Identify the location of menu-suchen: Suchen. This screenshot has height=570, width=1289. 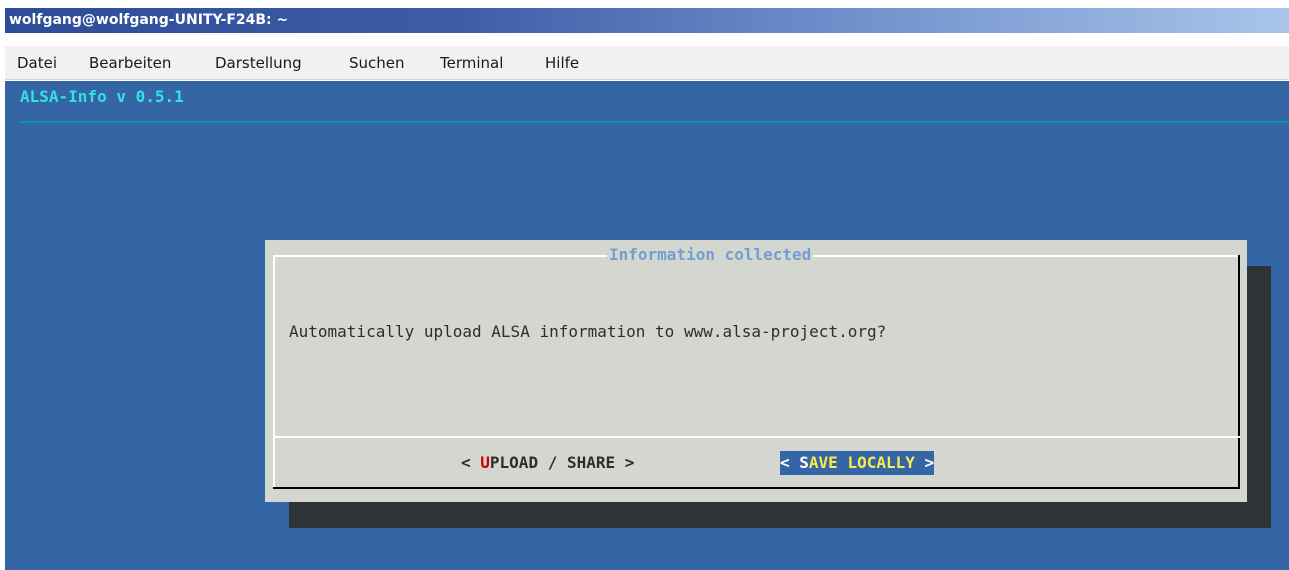
(377, 63).